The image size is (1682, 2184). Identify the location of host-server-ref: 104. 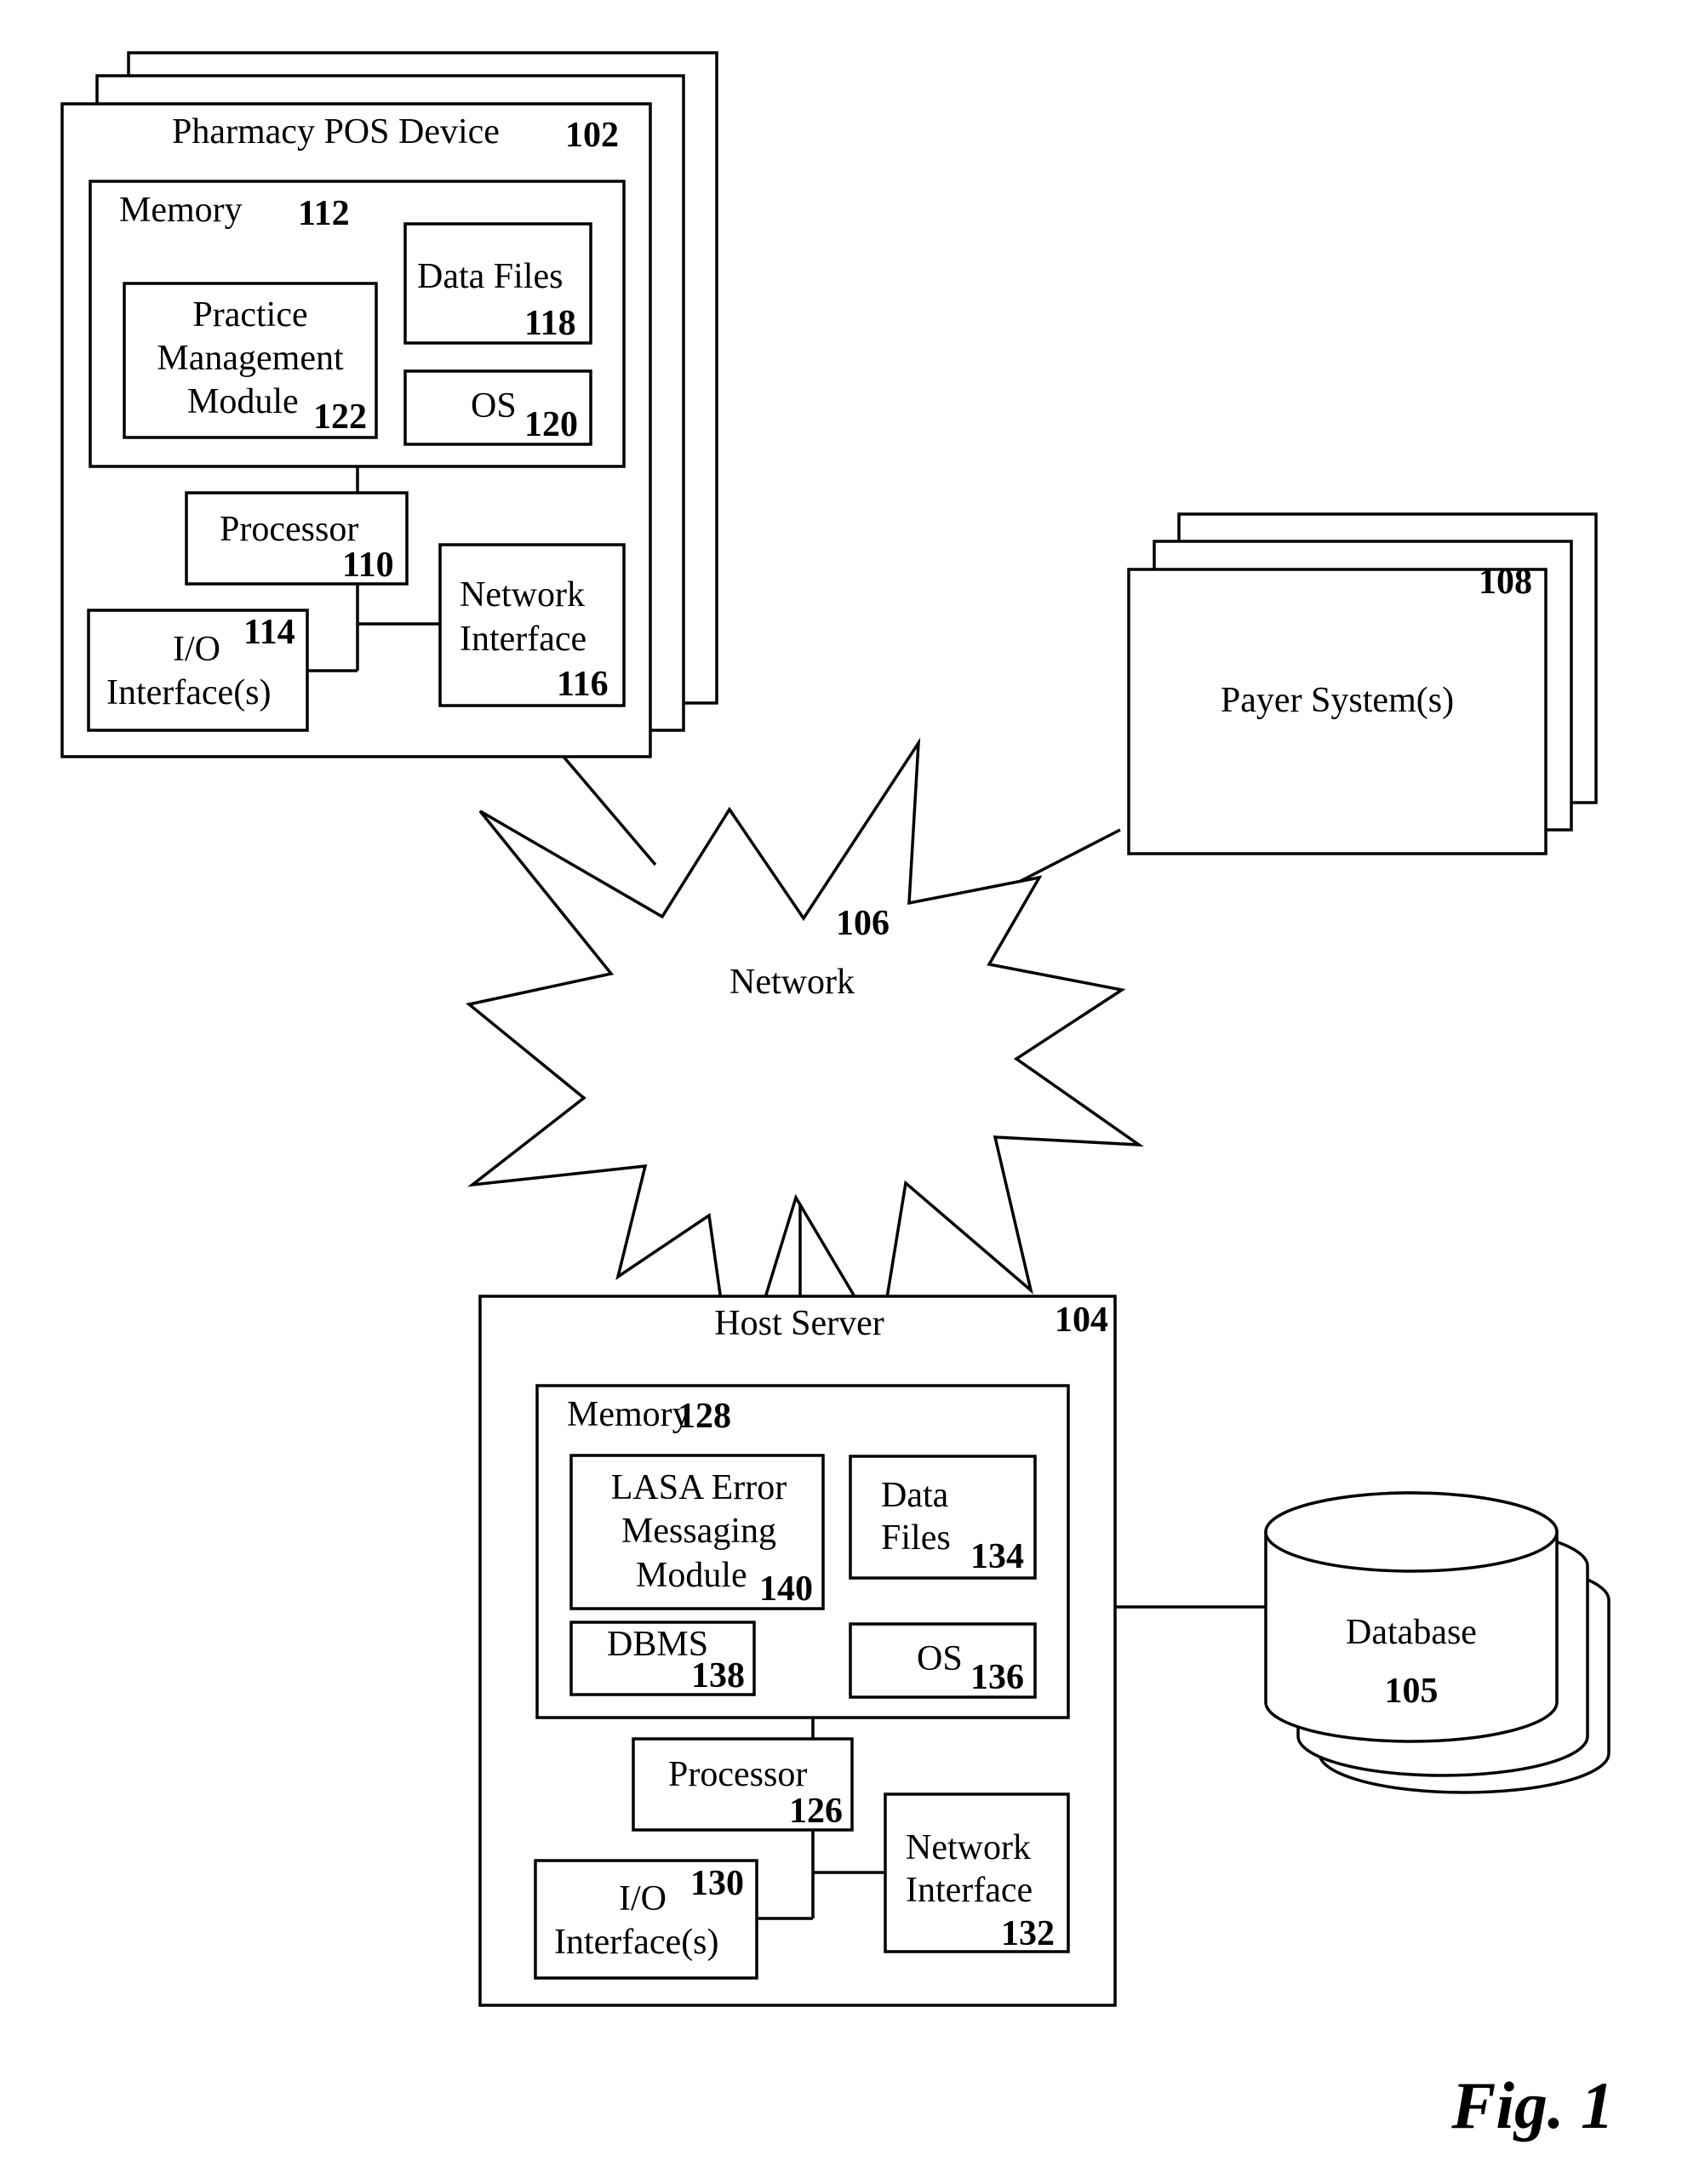
(1081, 1320).